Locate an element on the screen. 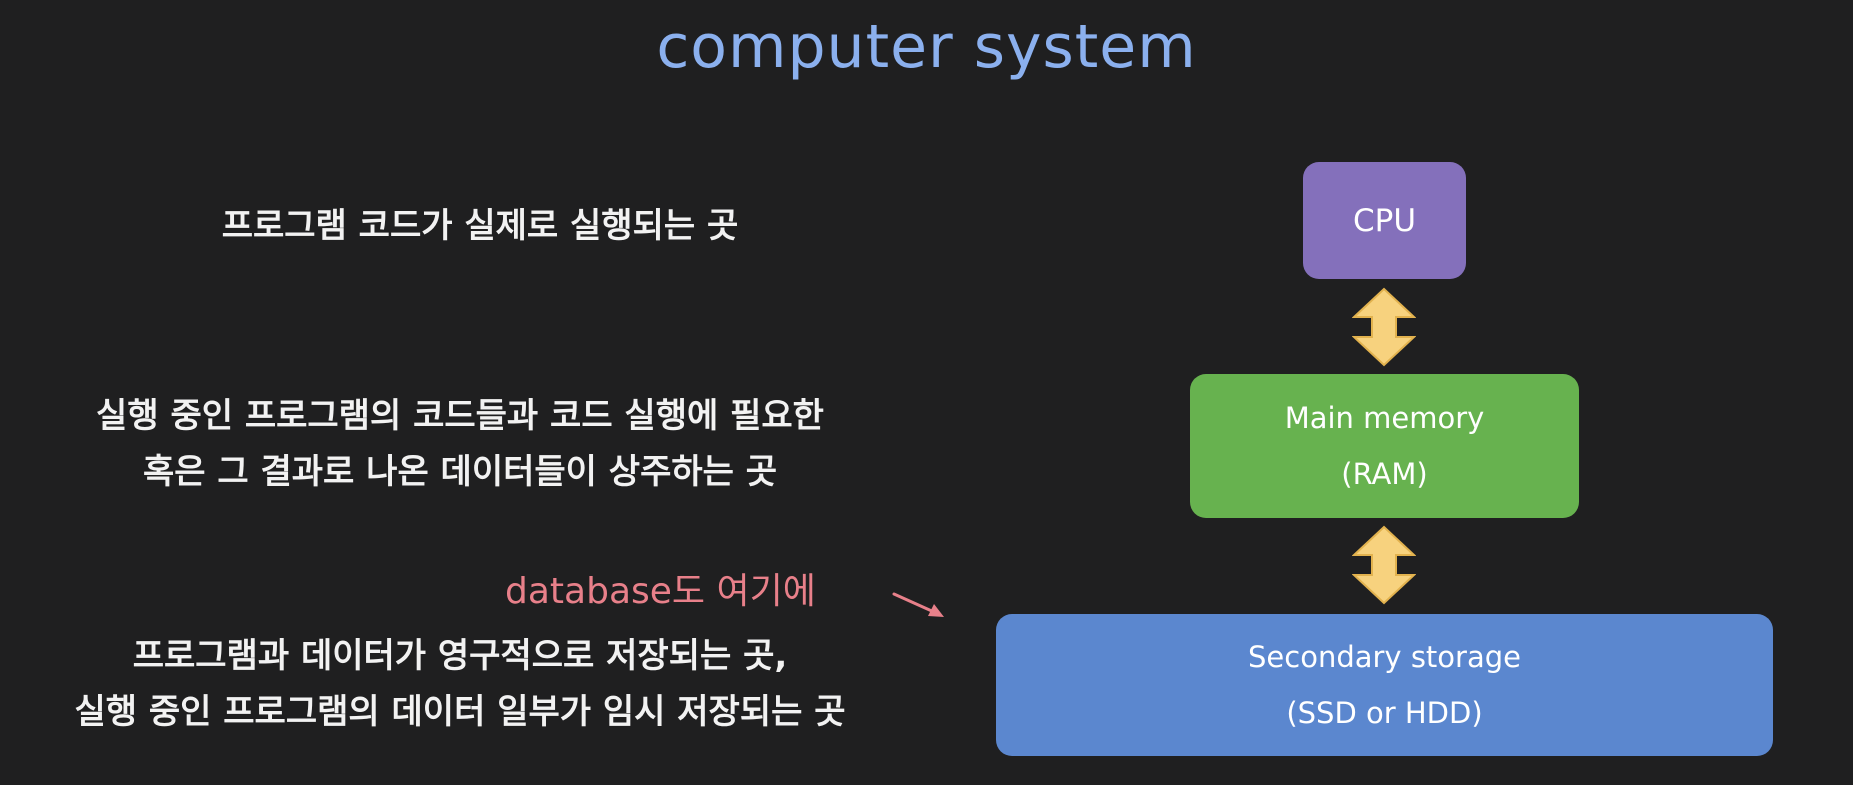  cpu-description-text: 프로그램 코드가 실제로 실행되는 곳 is located at coordinates (480, 226).